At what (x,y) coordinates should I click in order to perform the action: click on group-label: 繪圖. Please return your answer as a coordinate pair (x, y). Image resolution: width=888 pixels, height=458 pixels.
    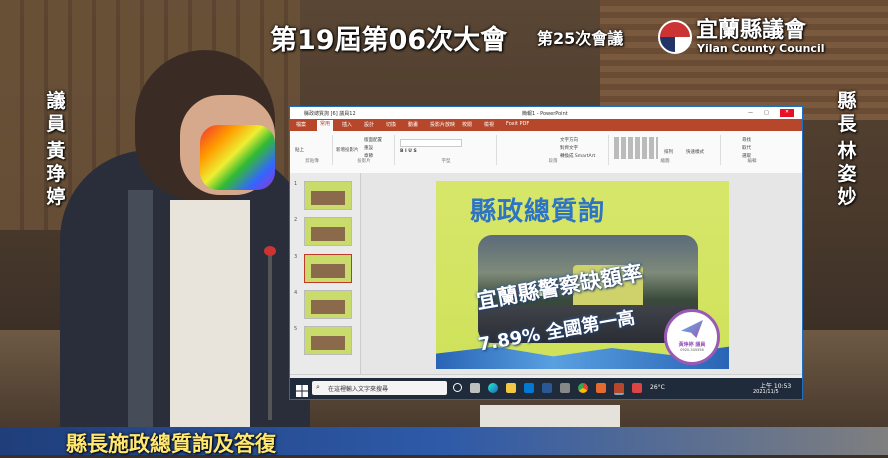
    Looking at the image, I should click on (665, 161).